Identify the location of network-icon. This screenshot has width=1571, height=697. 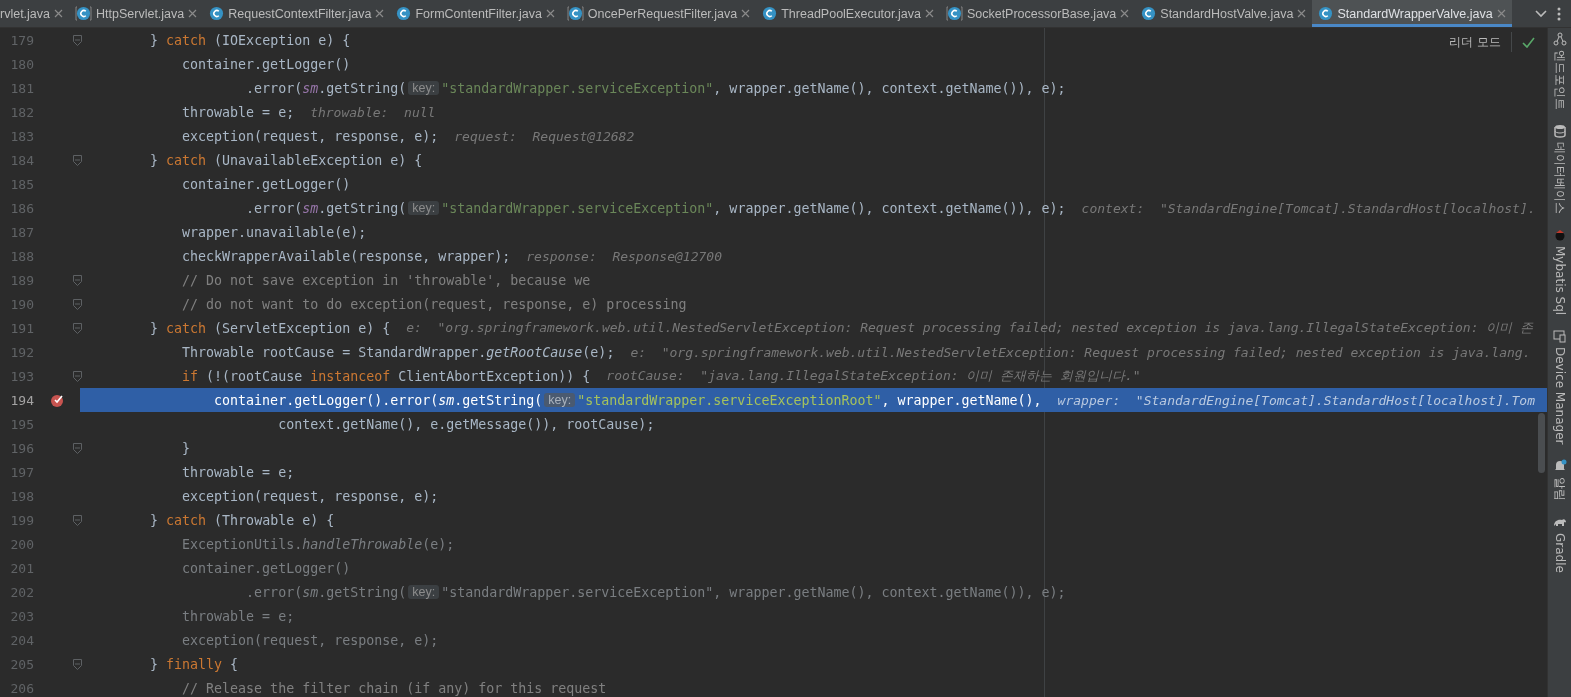
(1559, 39).